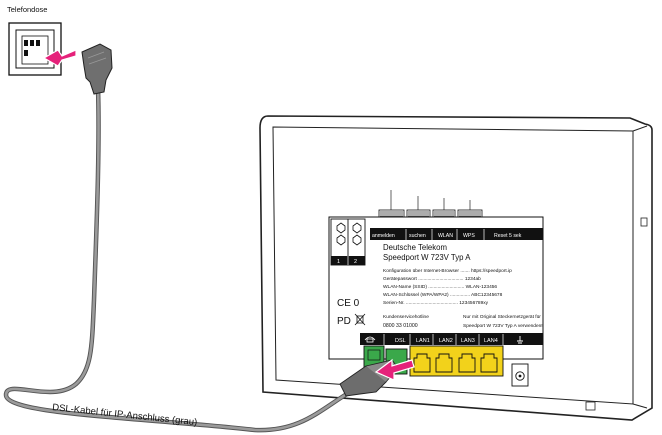 The image size is (662, 435). I want to click on button-label-reset: Reset 5 sek, so click(508, 236).